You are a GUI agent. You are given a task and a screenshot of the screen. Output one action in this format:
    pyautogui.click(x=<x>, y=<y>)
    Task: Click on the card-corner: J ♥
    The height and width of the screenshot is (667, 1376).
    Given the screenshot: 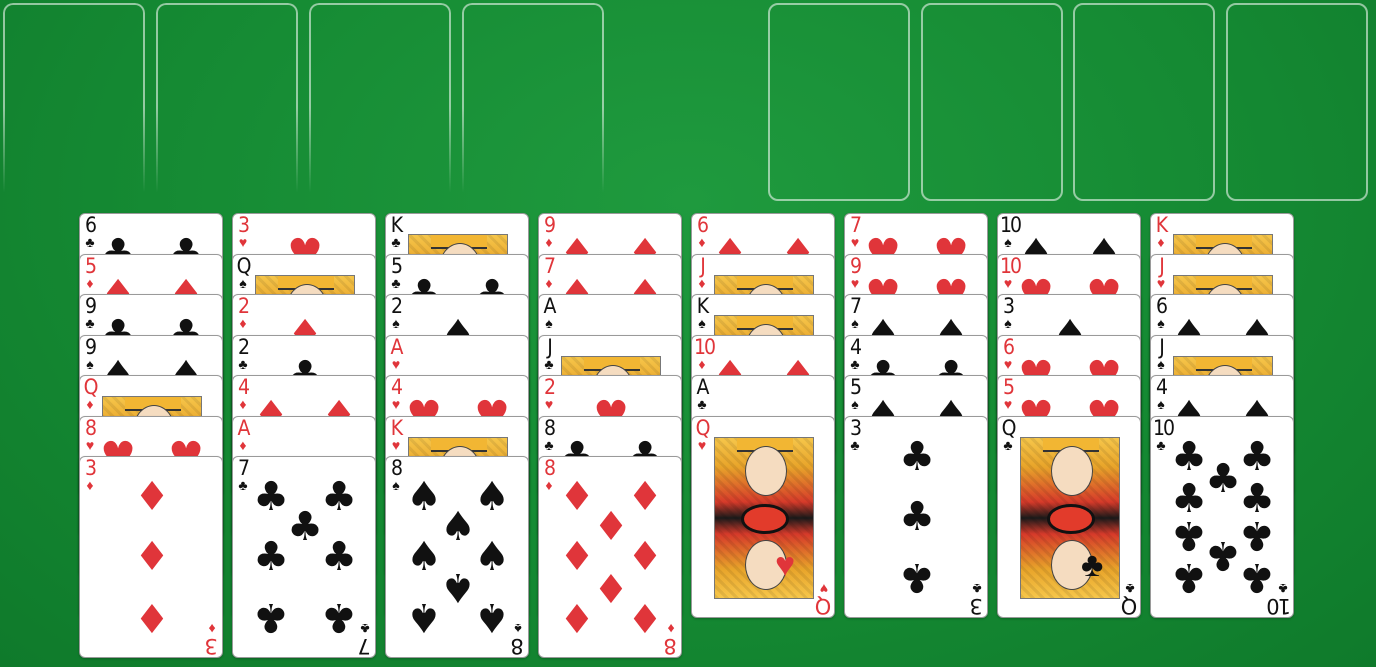 What is the action you would take?
    pyautogui.click(x=1161, y=272)
    